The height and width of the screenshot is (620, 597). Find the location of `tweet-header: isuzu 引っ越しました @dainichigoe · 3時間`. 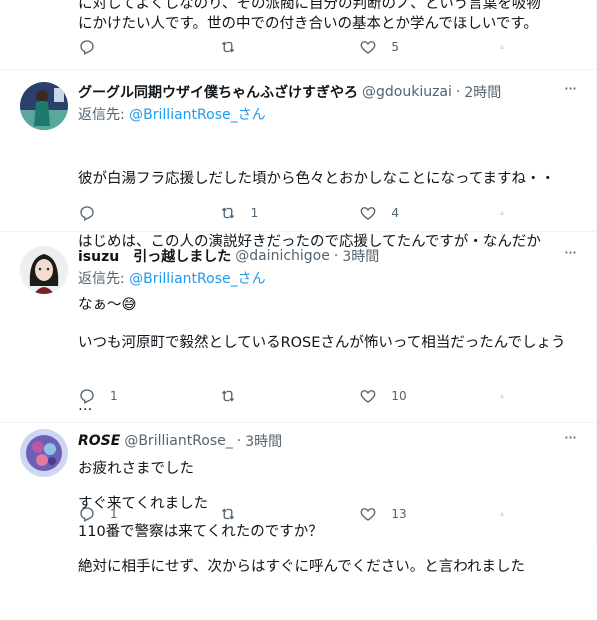

tweet-header: isuzu 引っ越しました @dainichigoe · 3時間 is located at coordinates (329, 256).